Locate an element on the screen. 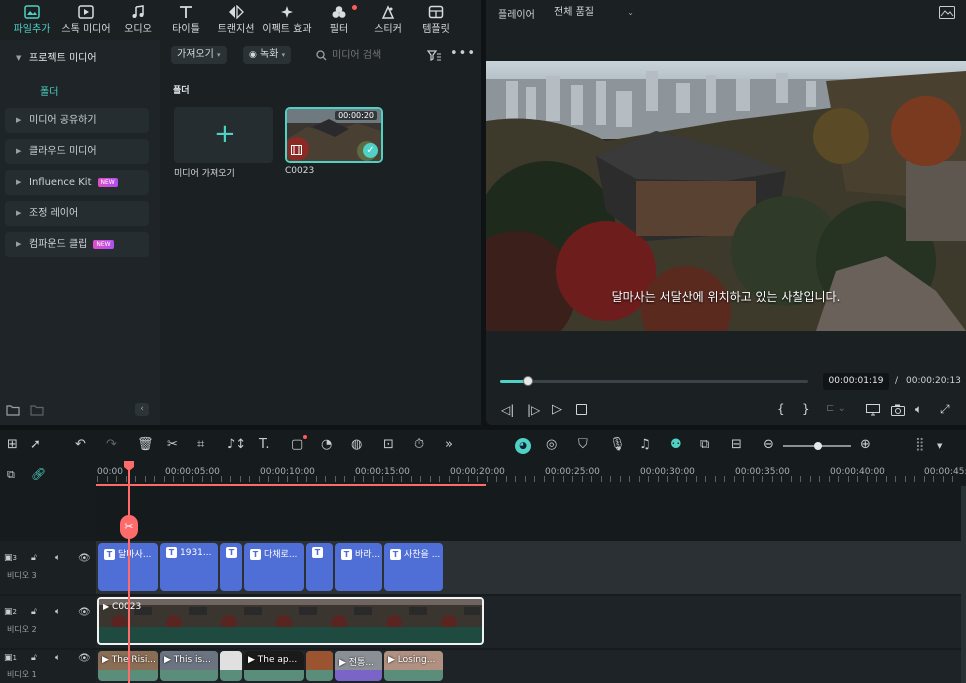 The height and width of the screenshot is (683, 966). display-monitor-icon is located at coordinates (873, 410).